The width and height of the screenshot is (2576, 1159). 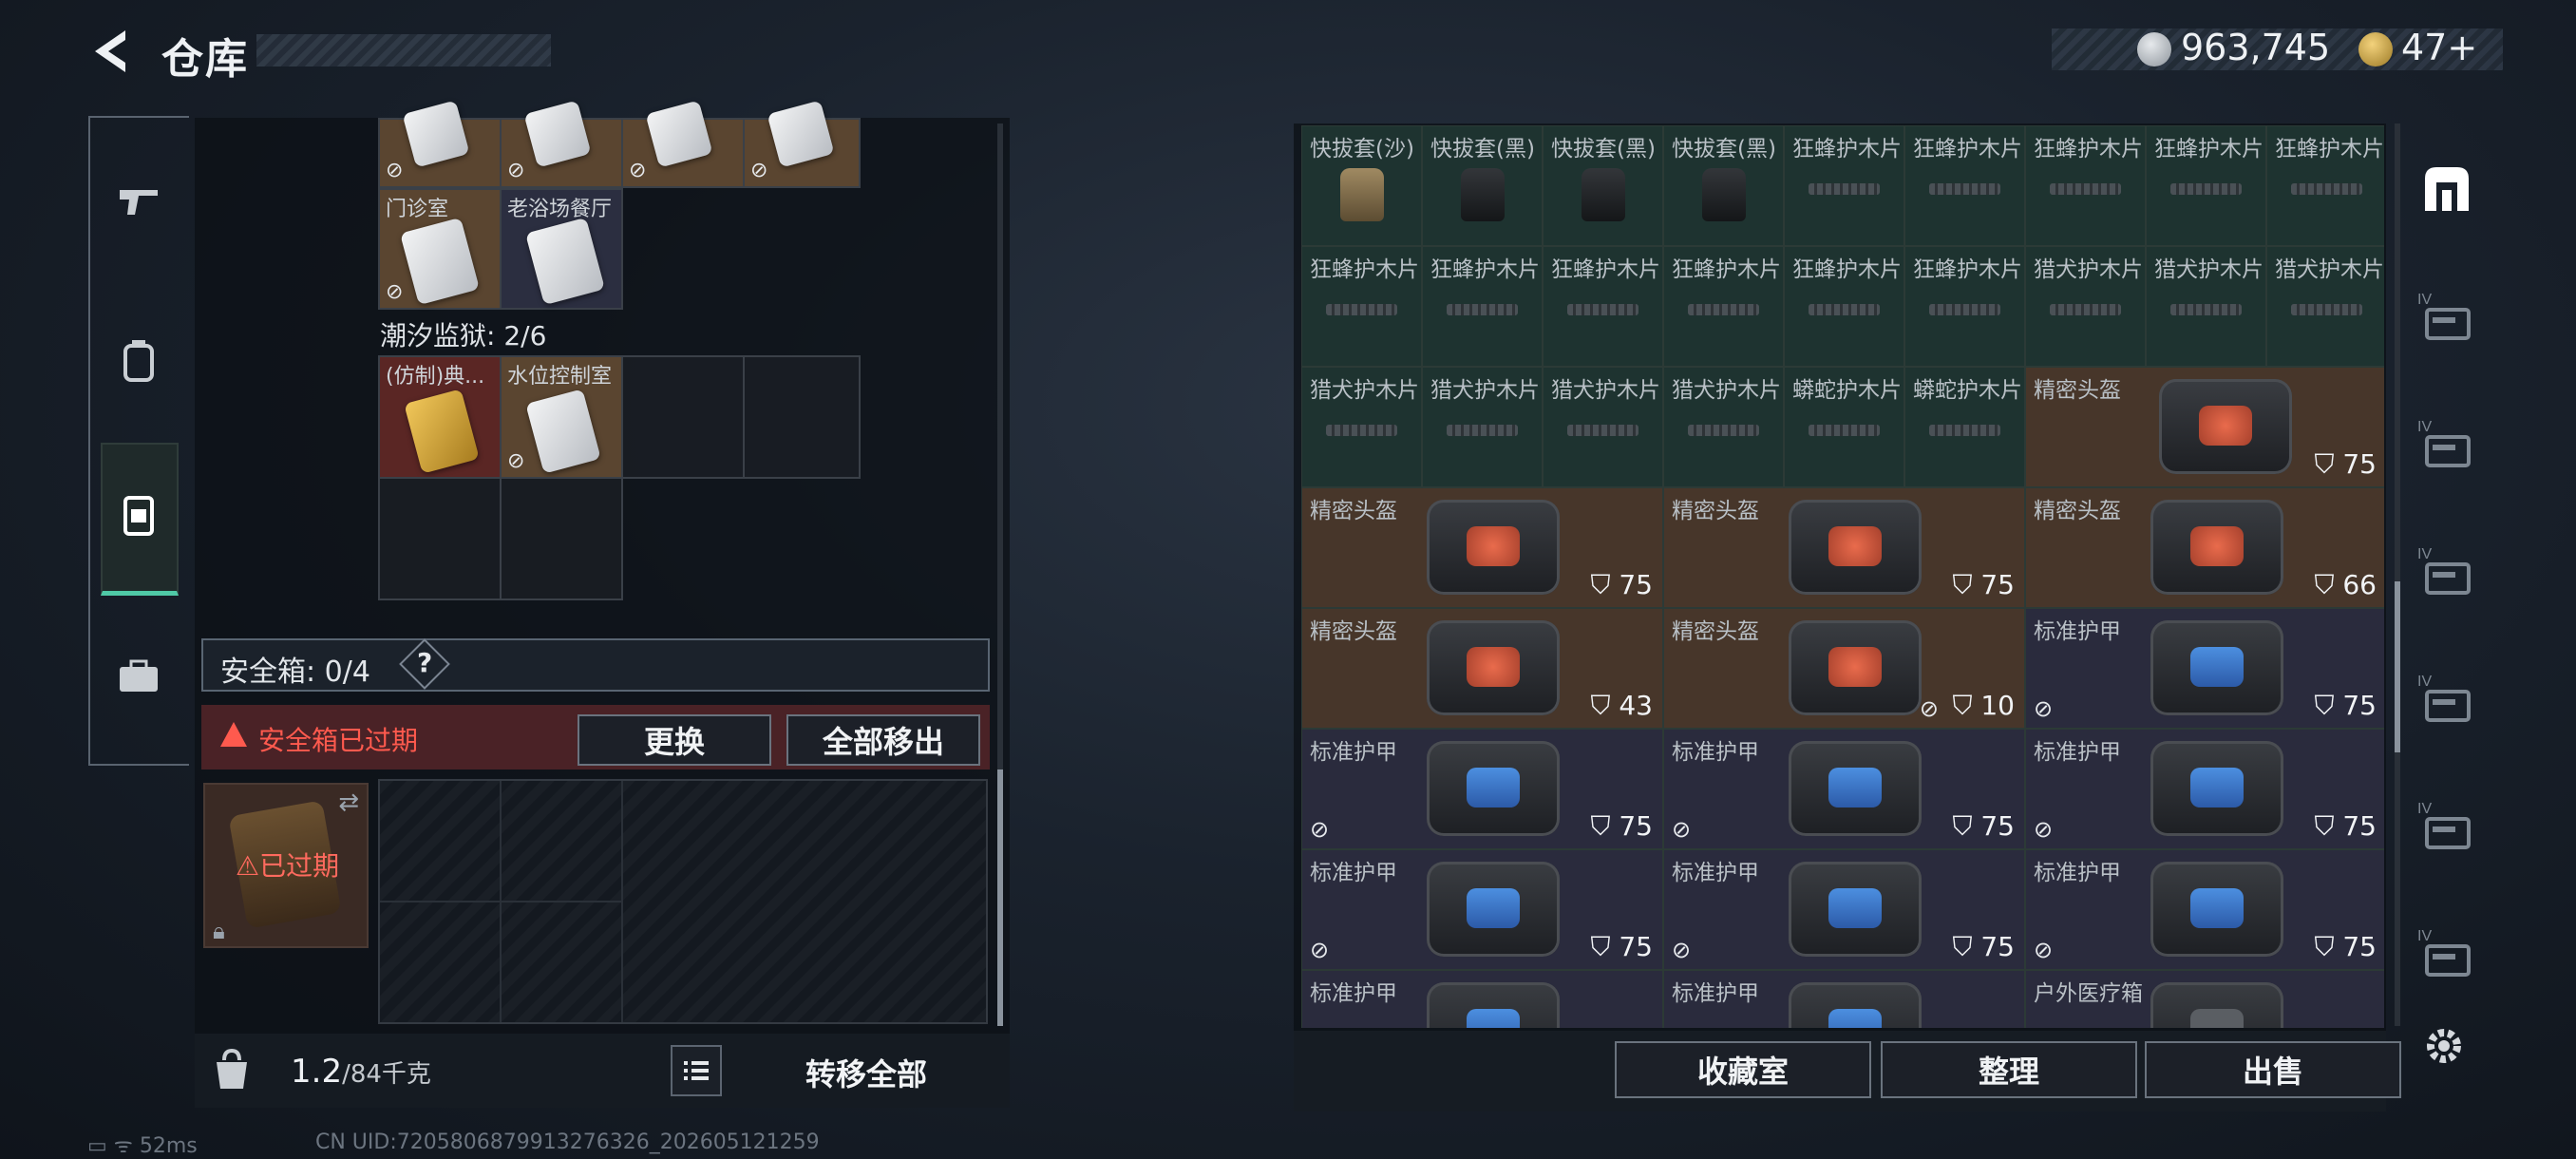 I want to click on toolbox-icon, so click(x=138, y=676).